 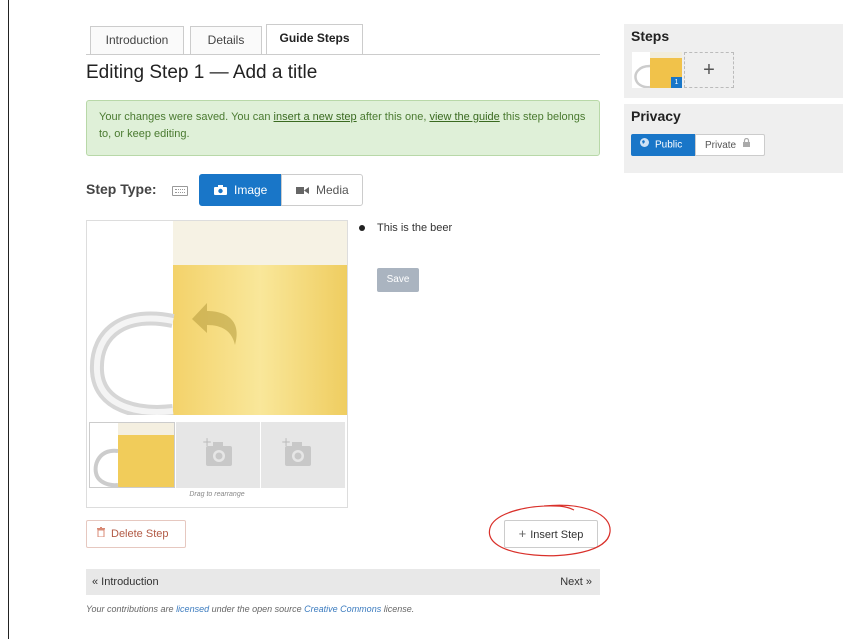 I want to click on steps-title: Steps, so click(x=650, y=36).